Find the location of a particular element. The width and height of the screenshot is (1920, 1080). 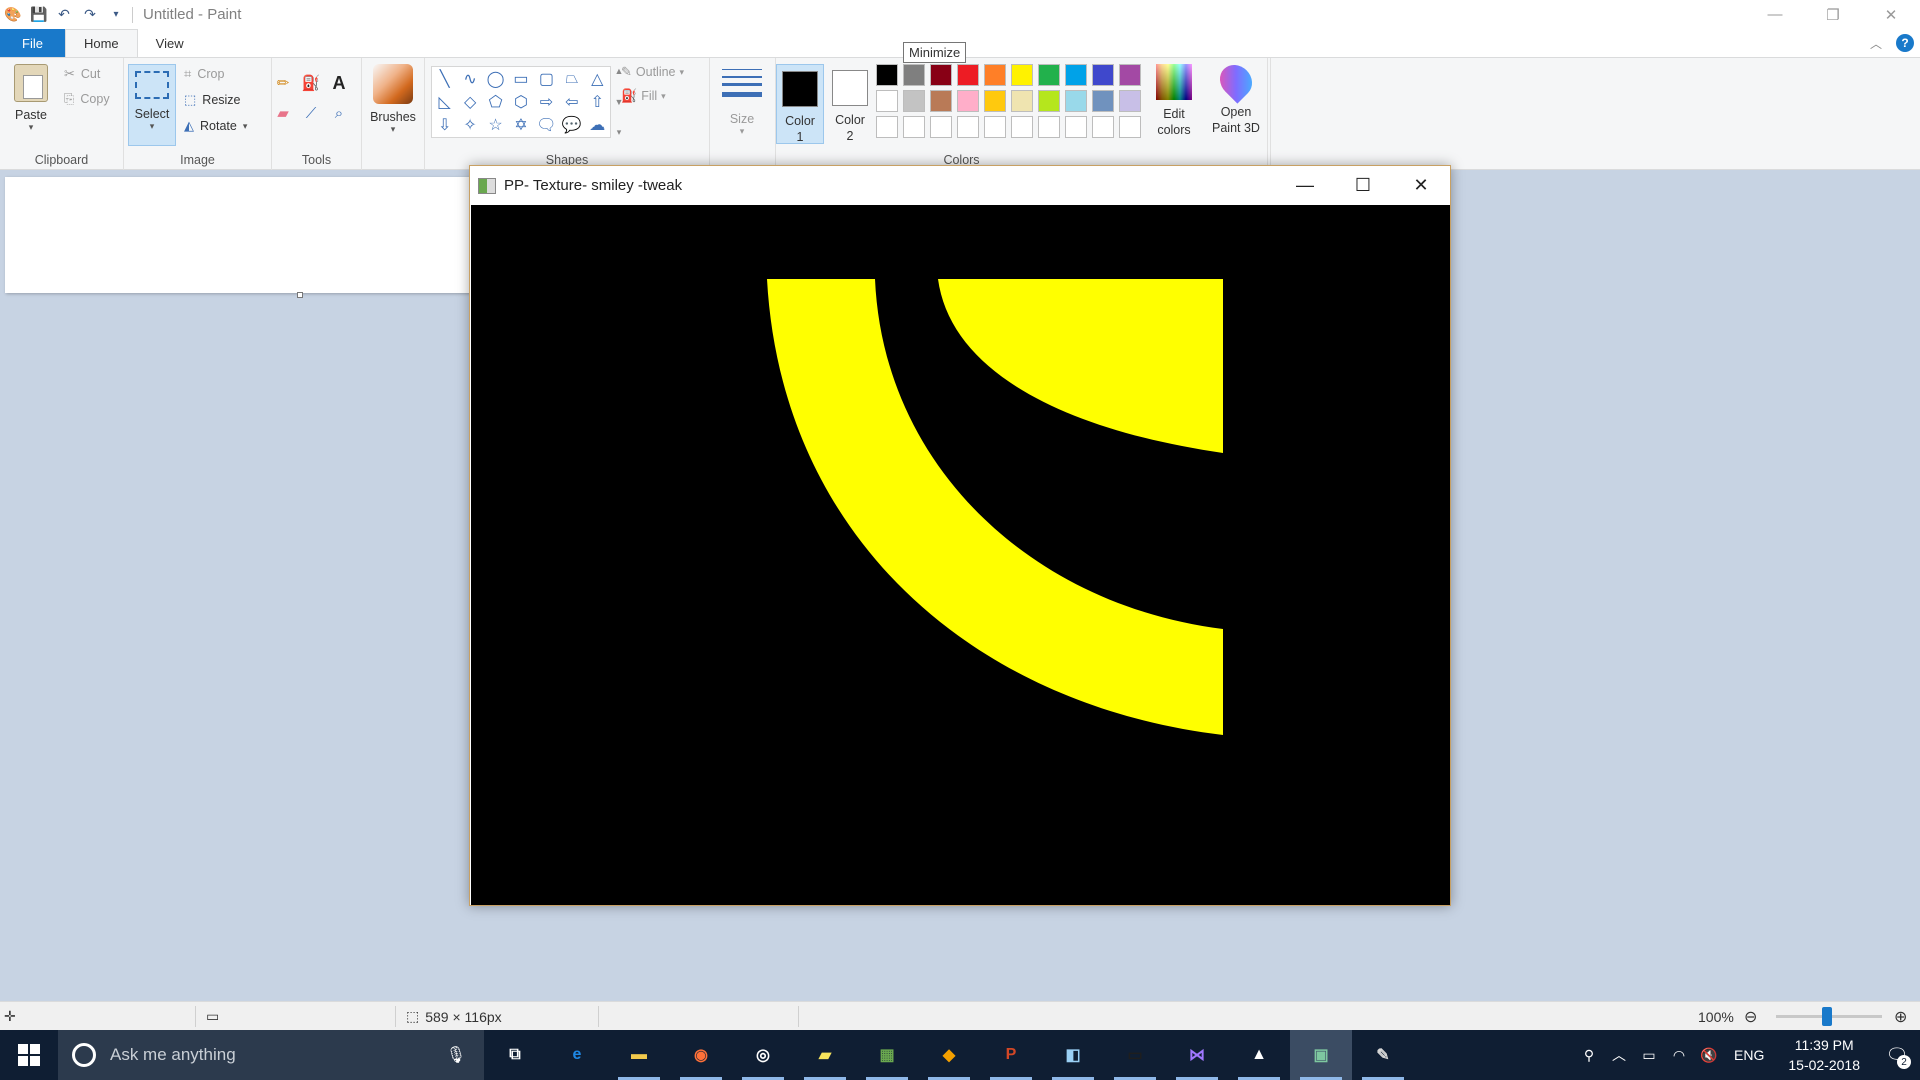

terminal-taskbar-button: ▭ is located at coordinates (1135, 1055).